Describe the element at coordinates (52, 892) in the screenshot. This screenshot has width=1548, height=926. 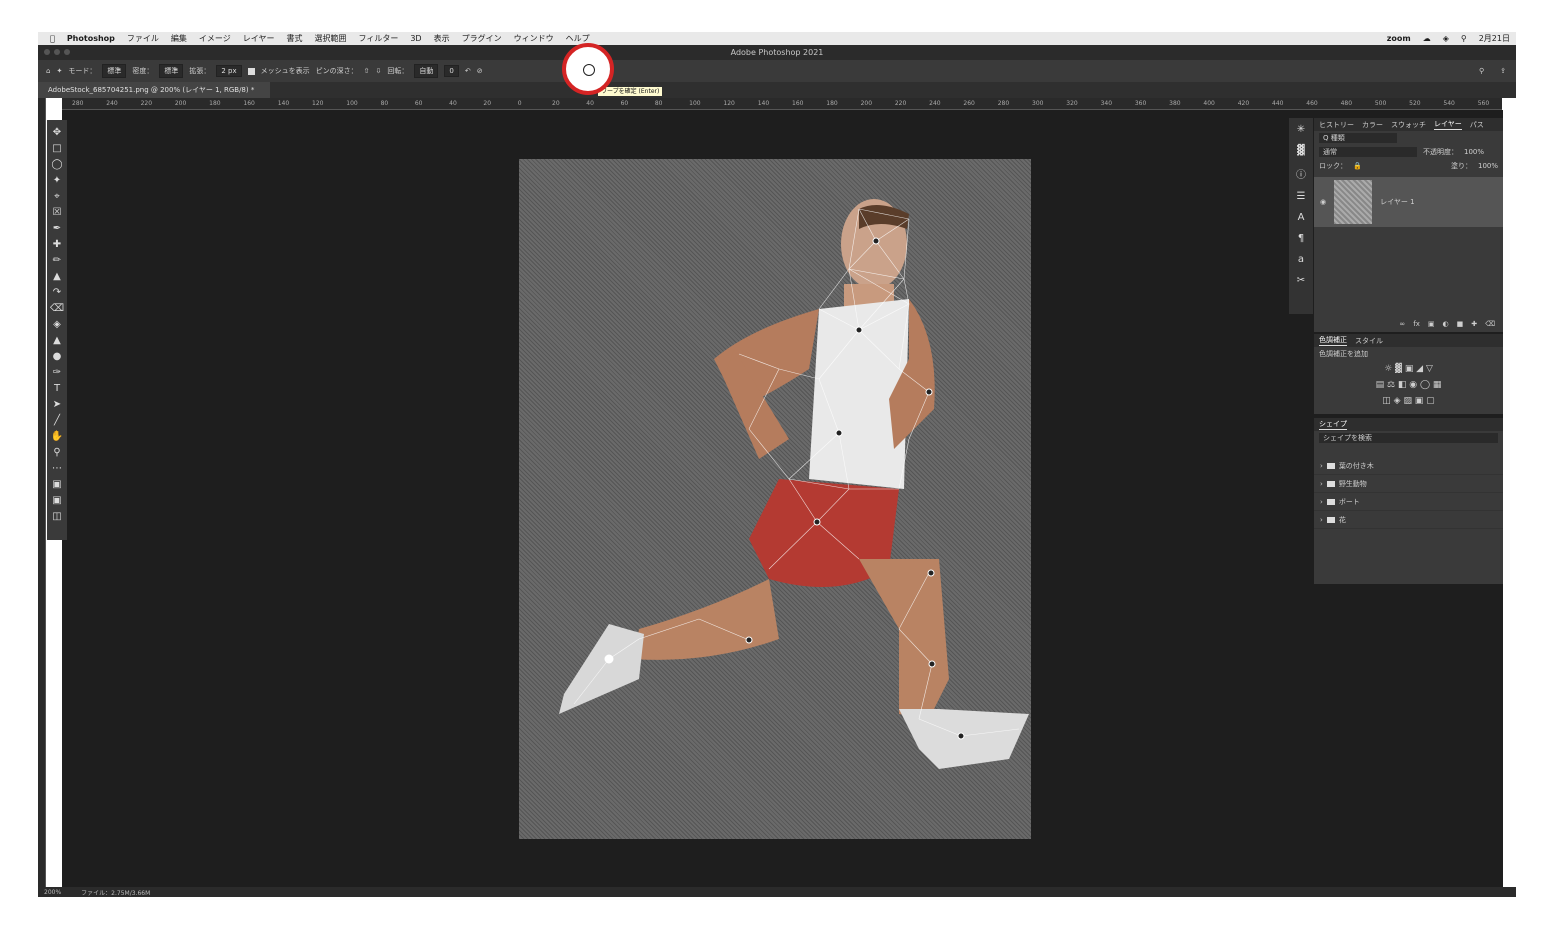
I see `zoom-level: 200%` at that location.